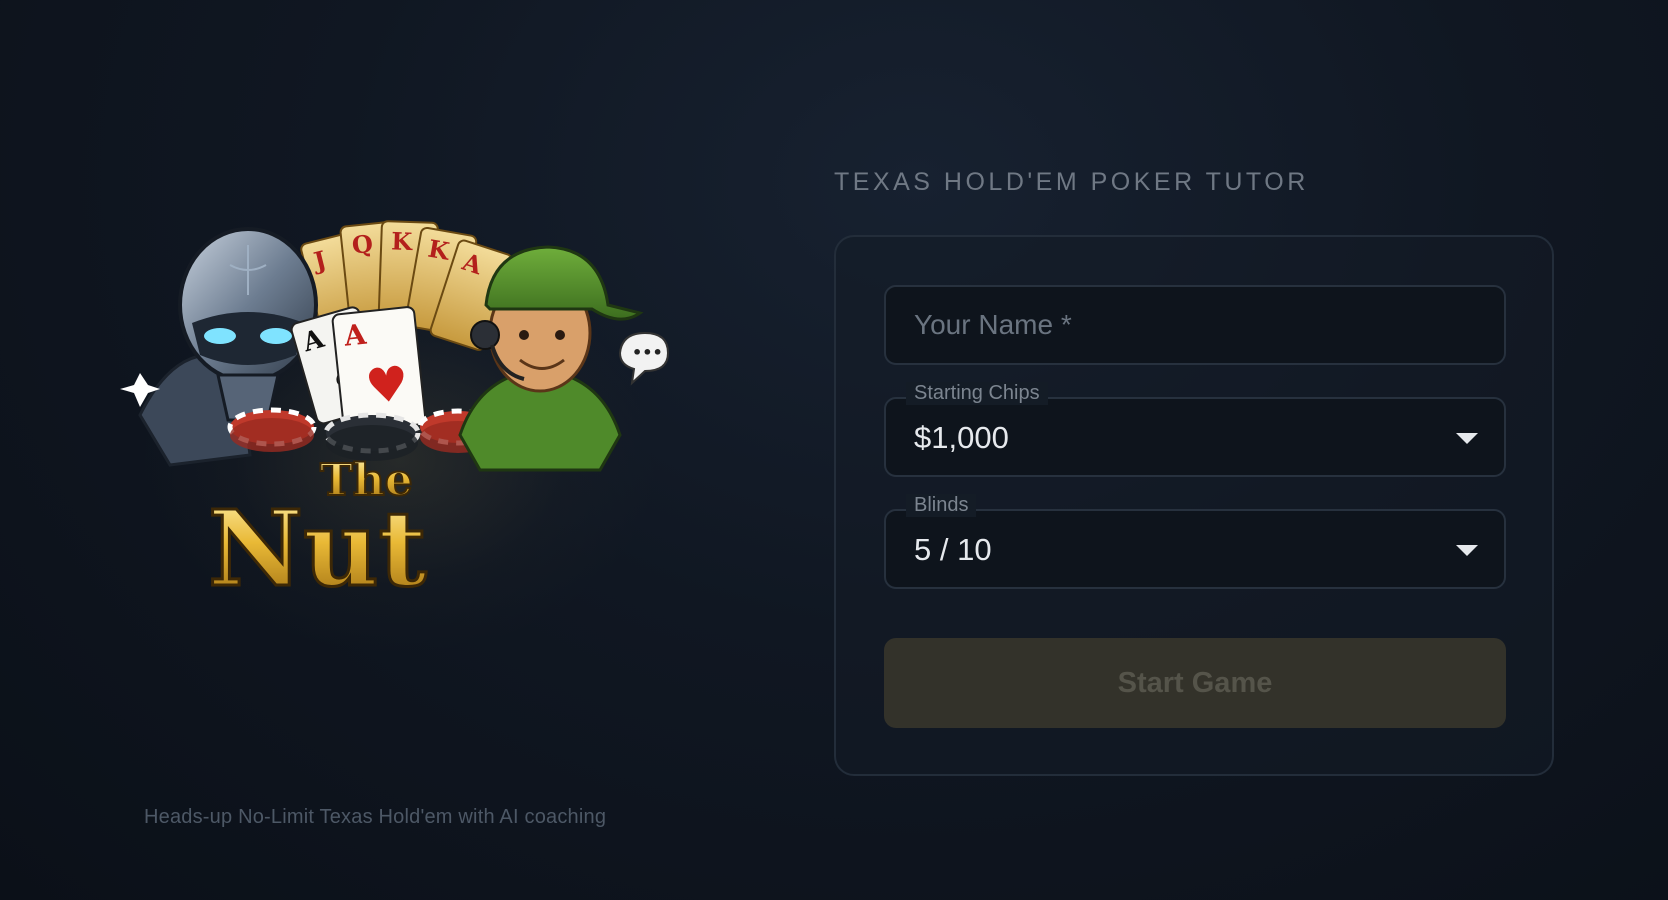 This screenshot has height=900, width=1668. I want to click on blinds-select: Blinds 5 / 10, so click(1195, 541).